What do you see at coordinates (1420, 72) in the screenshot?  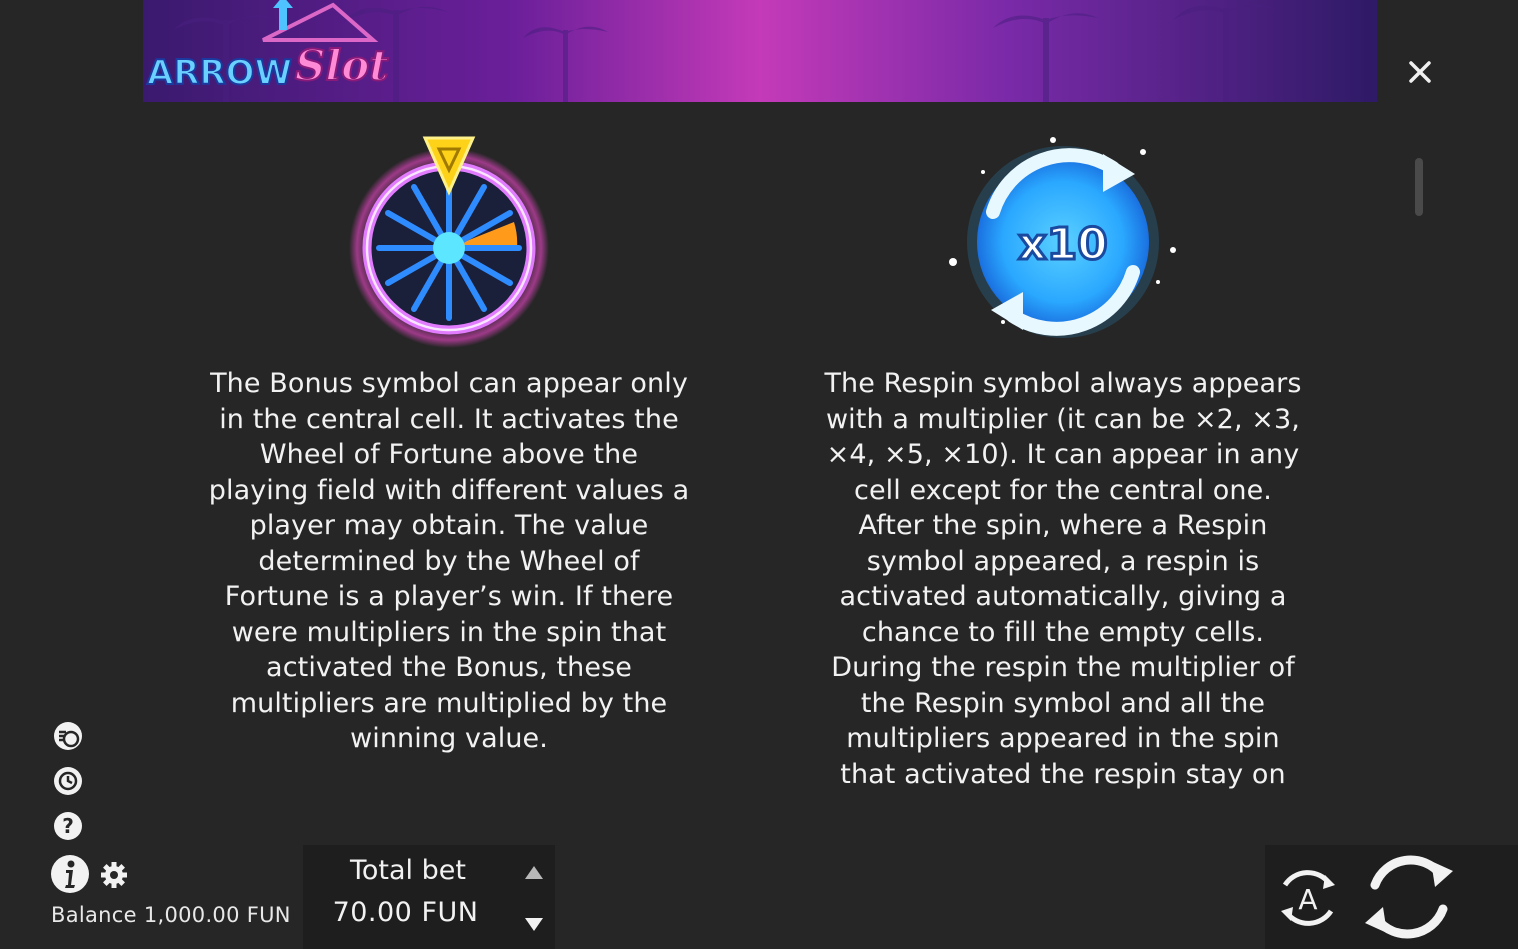 I see `close-icon` at bounding box center [1420, 72].